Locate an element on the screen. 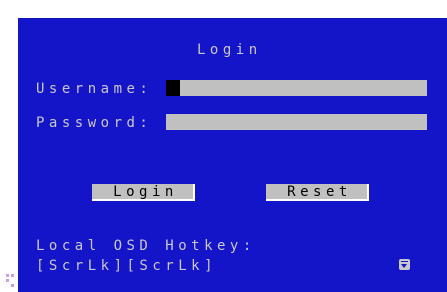  username-label: Username: is located at coordinates (94, 89).